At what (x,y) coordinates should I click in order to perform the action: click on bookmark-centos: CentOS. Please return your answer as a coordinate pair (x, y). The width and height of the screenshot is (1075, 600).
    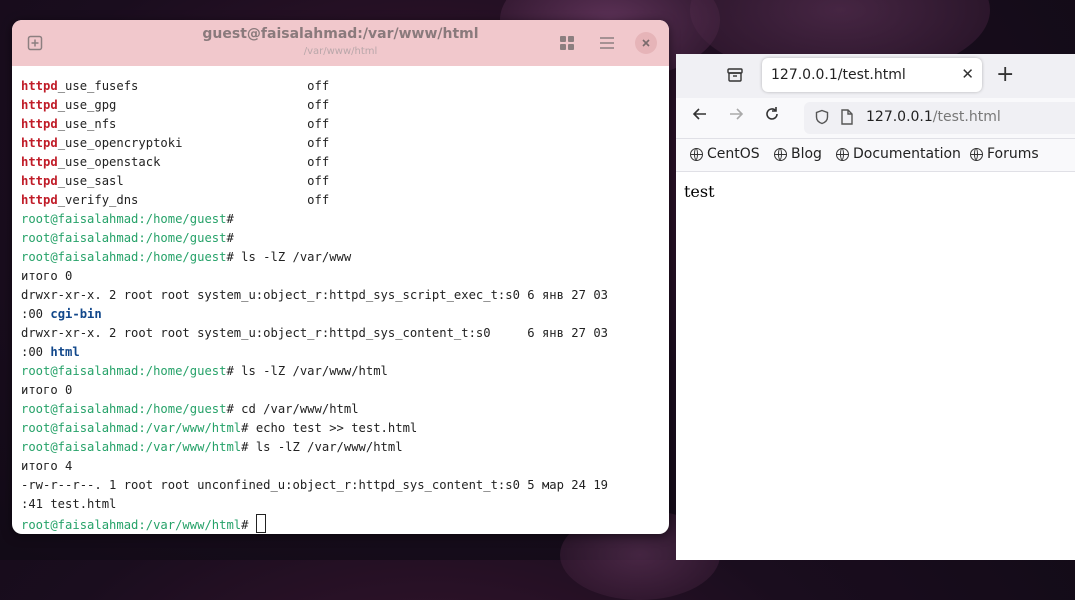
    Looking at the image, I should click on (725, 154).